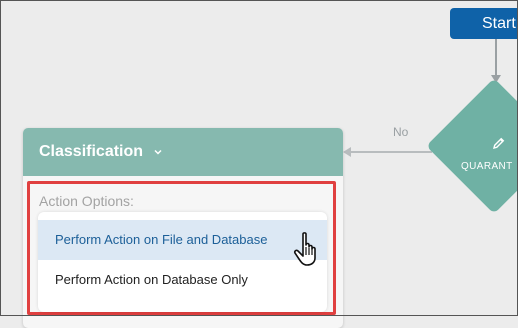 The image size is (518, 328). Describe the element at coordinates (182, 280) in the screenshot. I see `option-database-only: Perform Action on Database Only` at that location.